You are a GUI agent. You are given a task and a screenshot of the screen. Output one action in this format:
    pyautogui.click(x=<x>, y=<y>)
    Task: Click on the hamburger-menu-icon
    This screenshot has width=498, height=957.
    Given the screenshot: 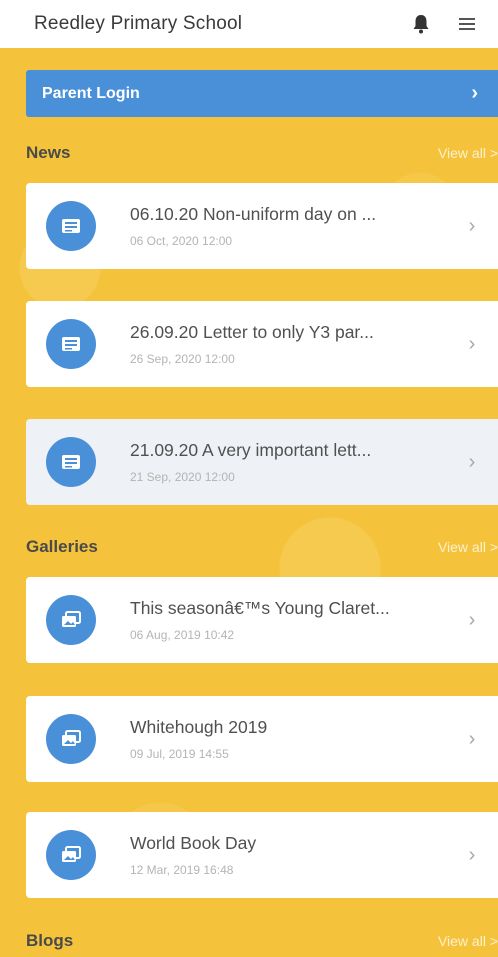 What is the action you would take?
    pyautogui.click(x=467, y=24)
    